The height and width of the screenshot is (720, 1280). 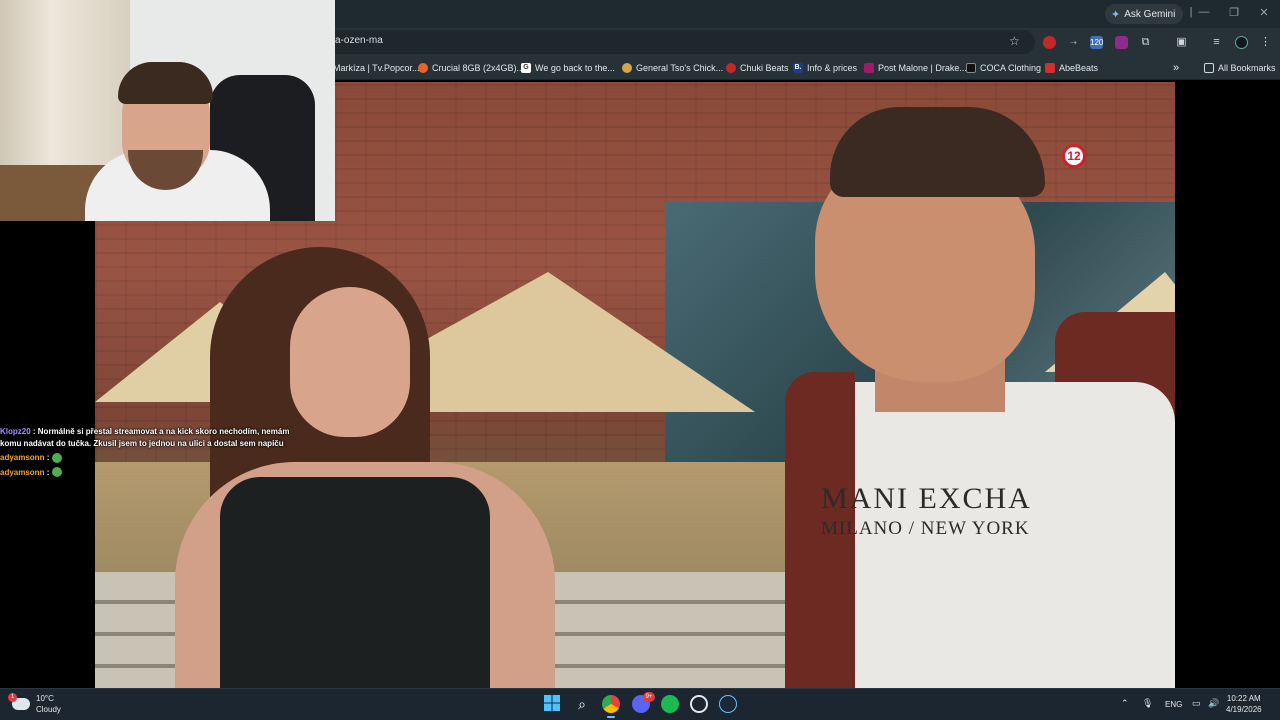 I want to click on extensions-puzzle-icon: ⧉, so click(x=1145, y=42).